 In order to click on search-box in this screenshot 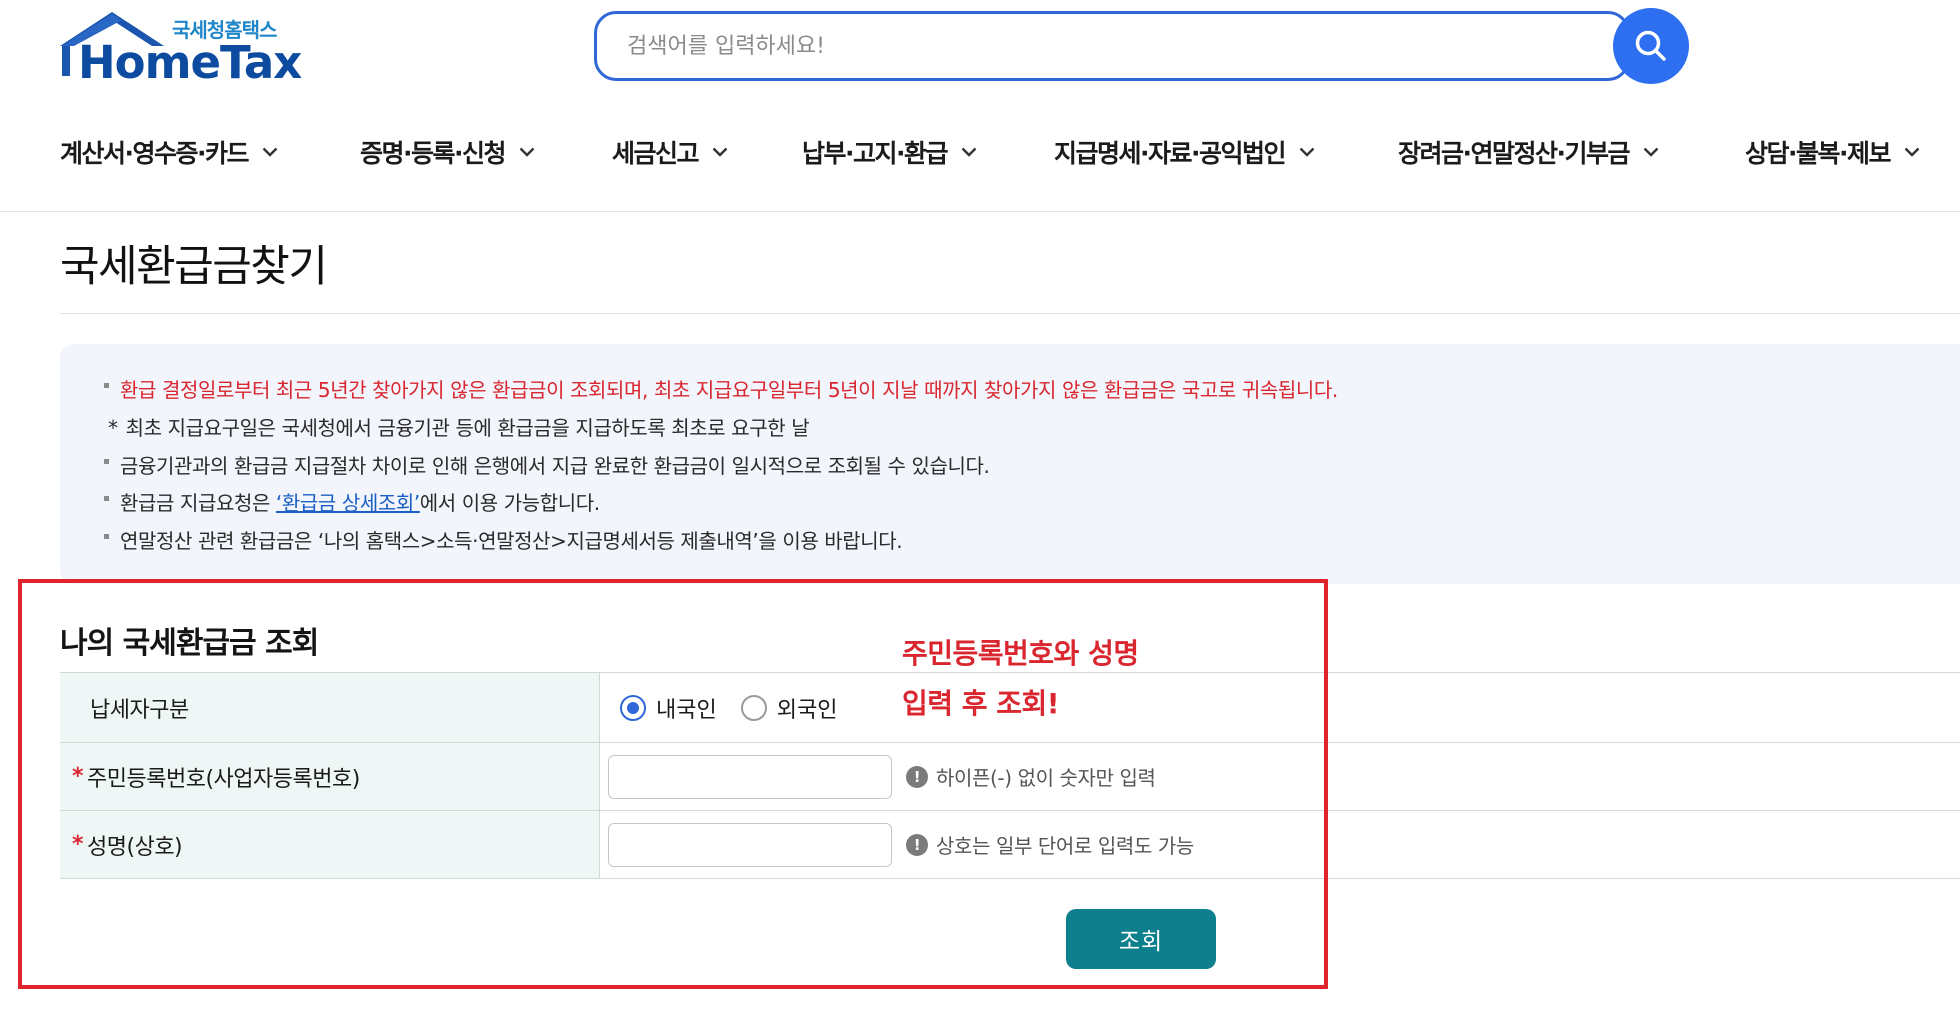, I will do `click(1112, 46)`.